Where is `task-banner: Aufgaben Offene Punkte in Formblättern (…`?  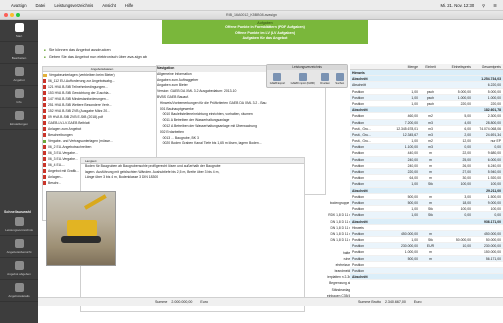 task-banner: Aufgaben Offene Punkte in Formblättern (… is located at coordinates (265, 32).